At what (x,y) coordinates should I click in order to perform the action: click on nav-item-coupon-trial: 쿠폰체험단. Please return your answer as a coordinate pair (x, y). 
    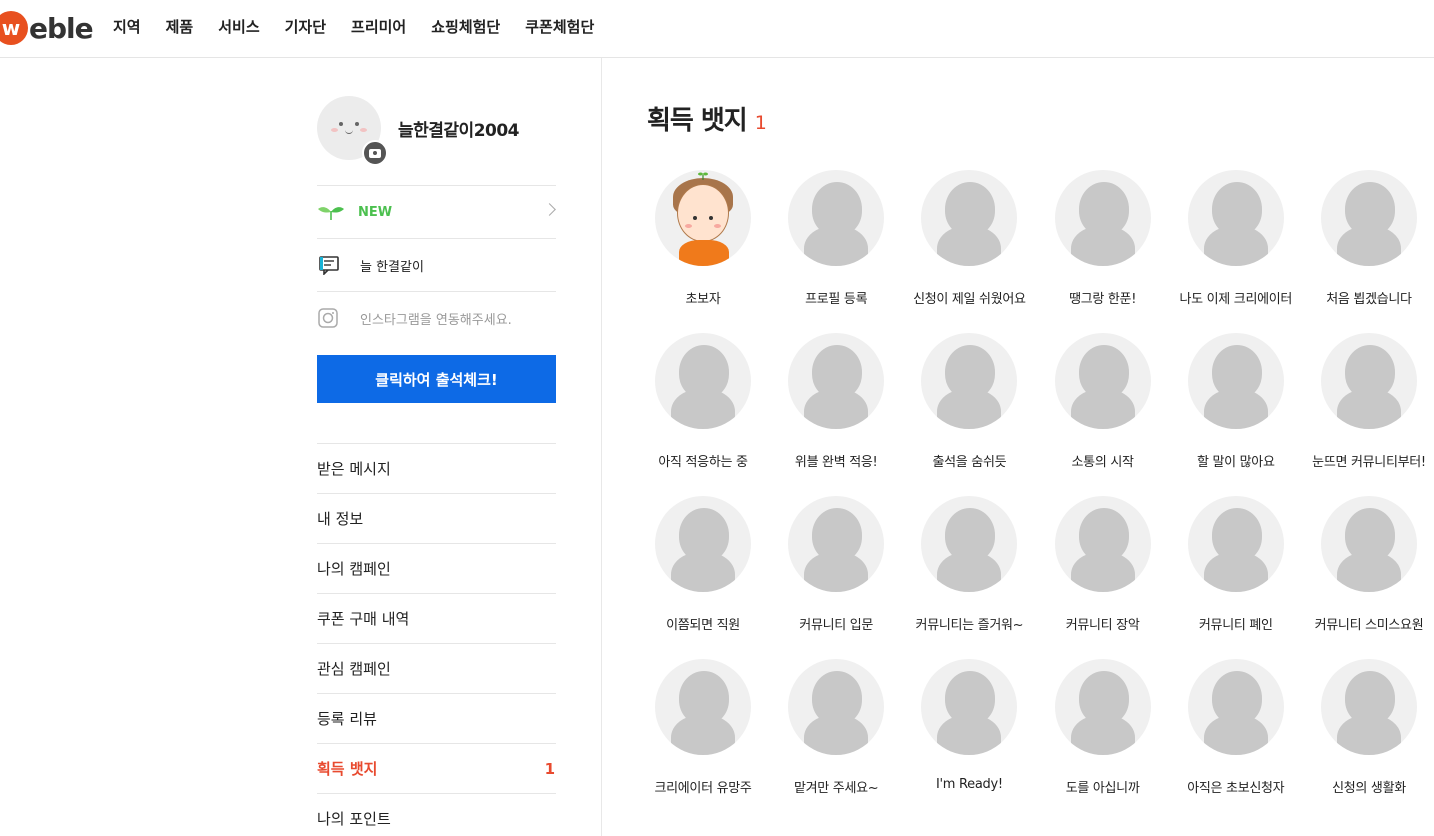
    Looking at the image, I should click on (559, 26).